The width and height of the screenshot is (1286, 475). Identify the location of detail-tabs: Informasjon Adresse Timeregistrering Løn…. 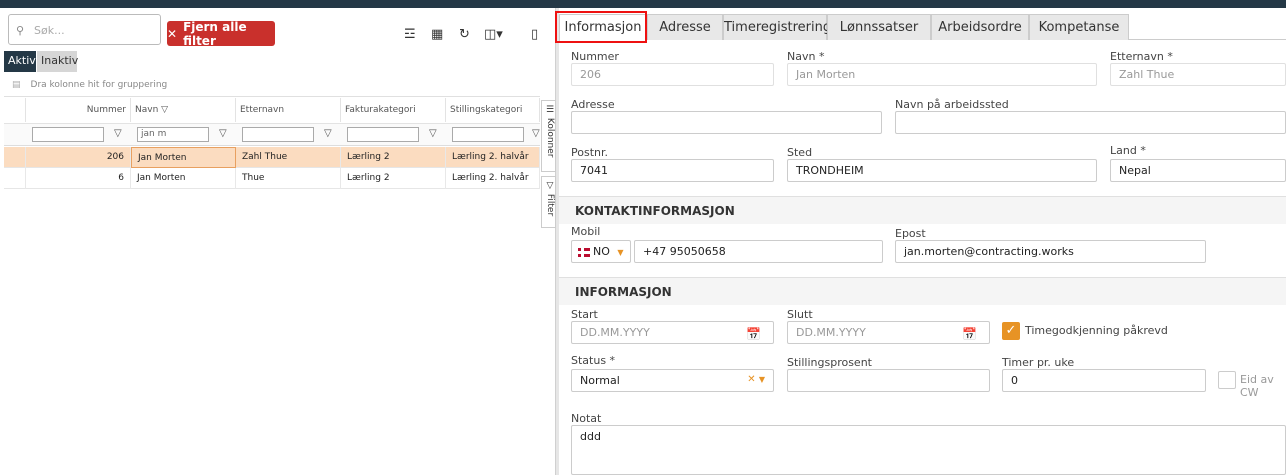
(922, 27).